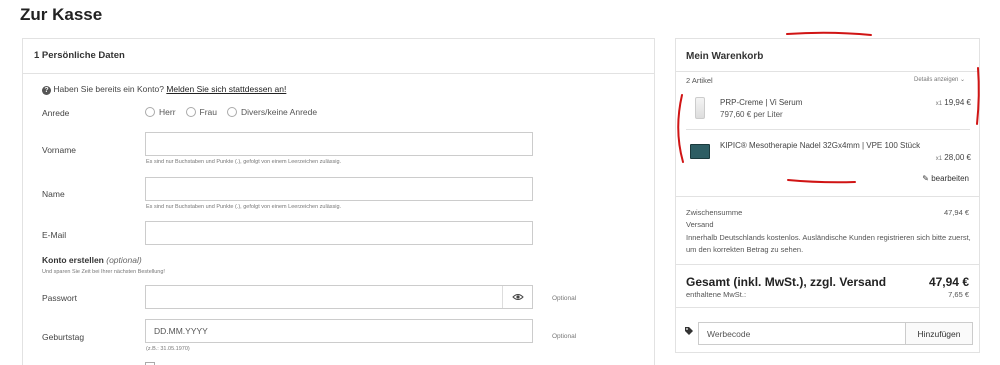 The height and width of the screenshot is (365, 1000). Describe the element at coordinates (564, 336) in the screenshot. I see `birthday-optional: Optional` at that location.